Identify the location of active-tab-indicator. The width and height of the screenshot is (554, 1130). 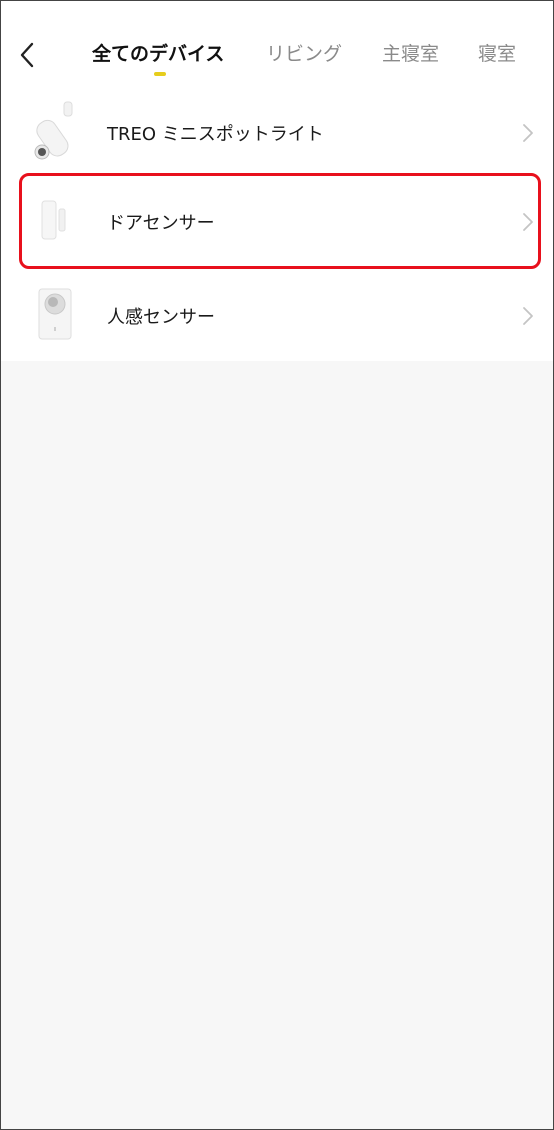
(160, 74).